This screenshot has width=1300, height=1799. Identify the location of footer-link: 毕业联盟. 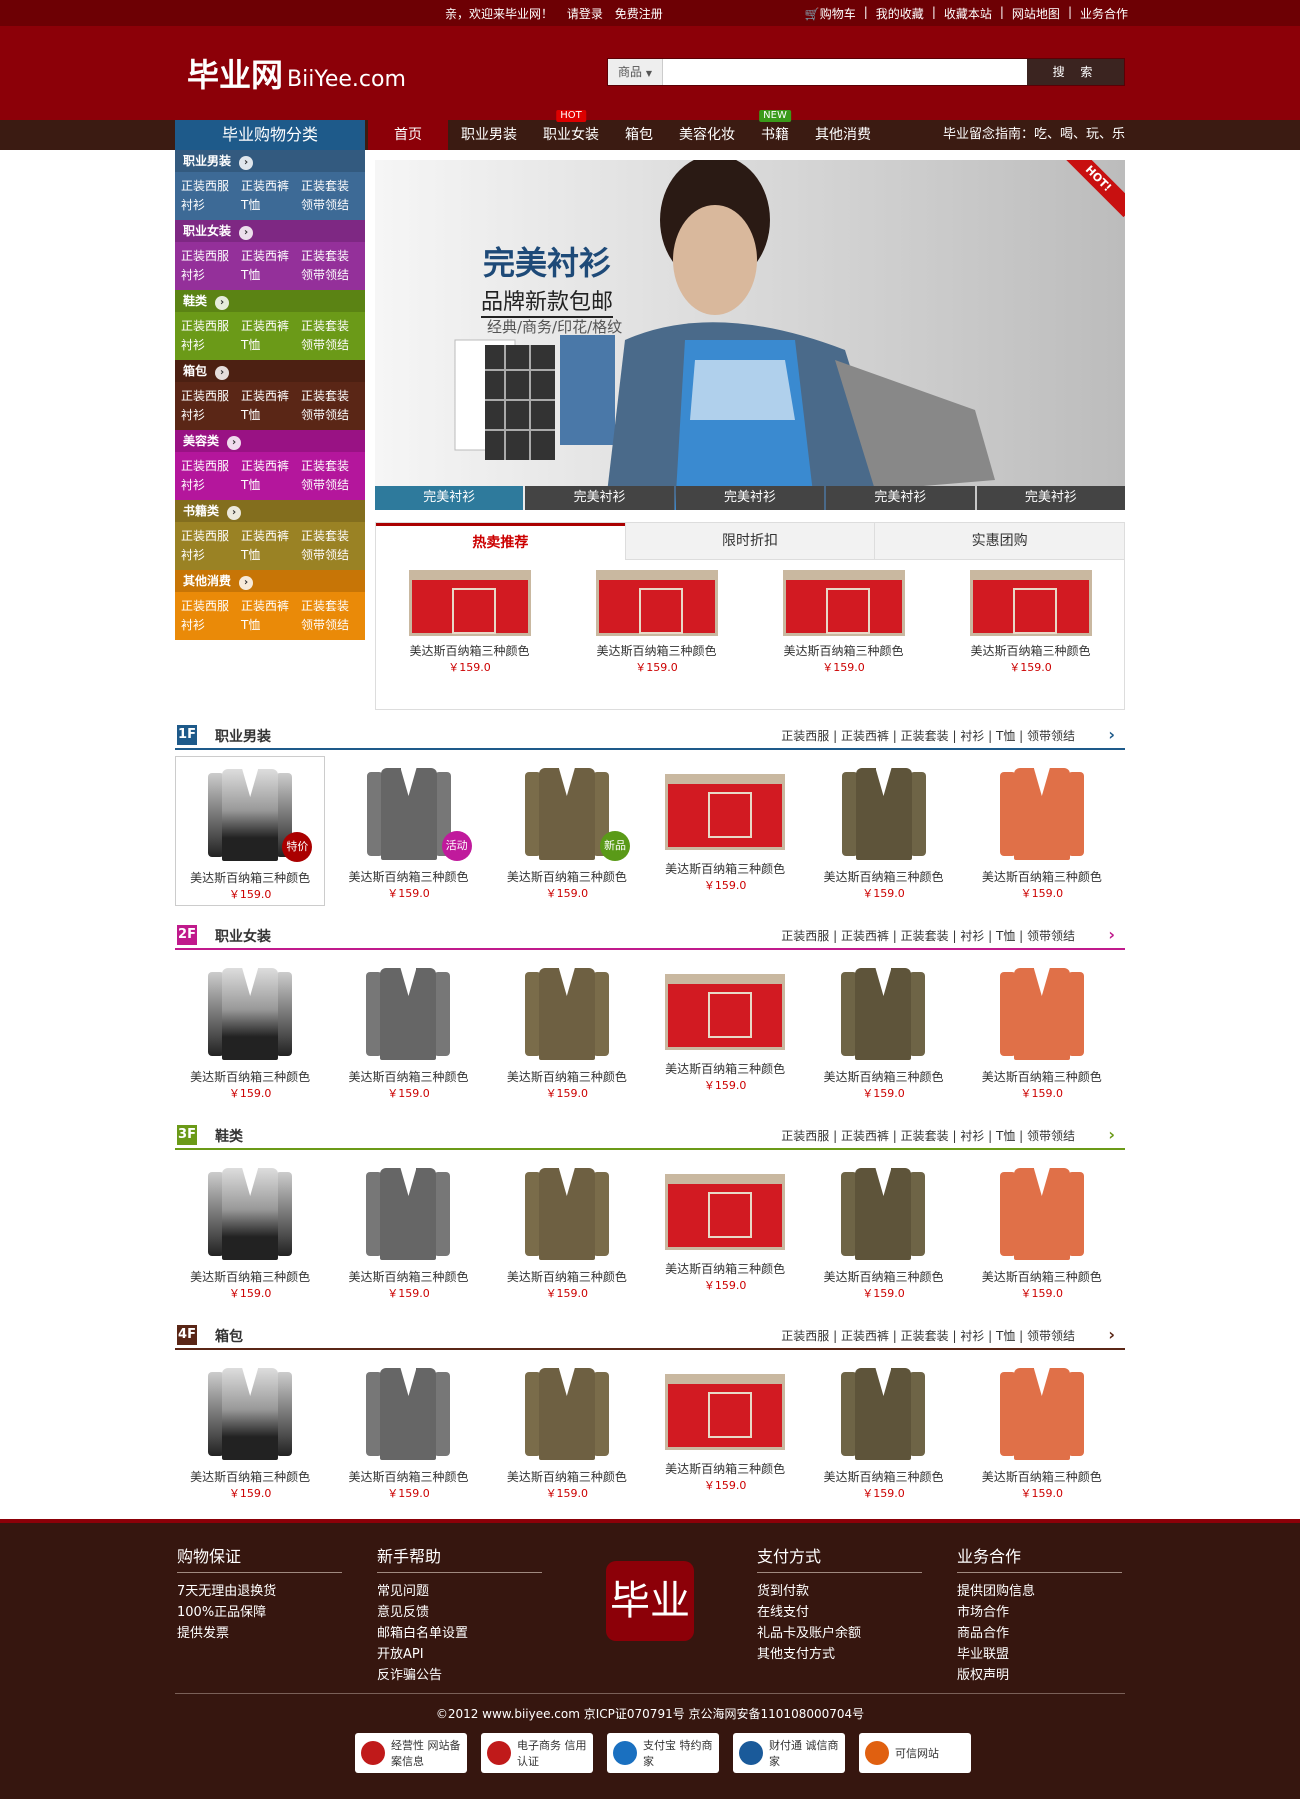
(1039, 1654).